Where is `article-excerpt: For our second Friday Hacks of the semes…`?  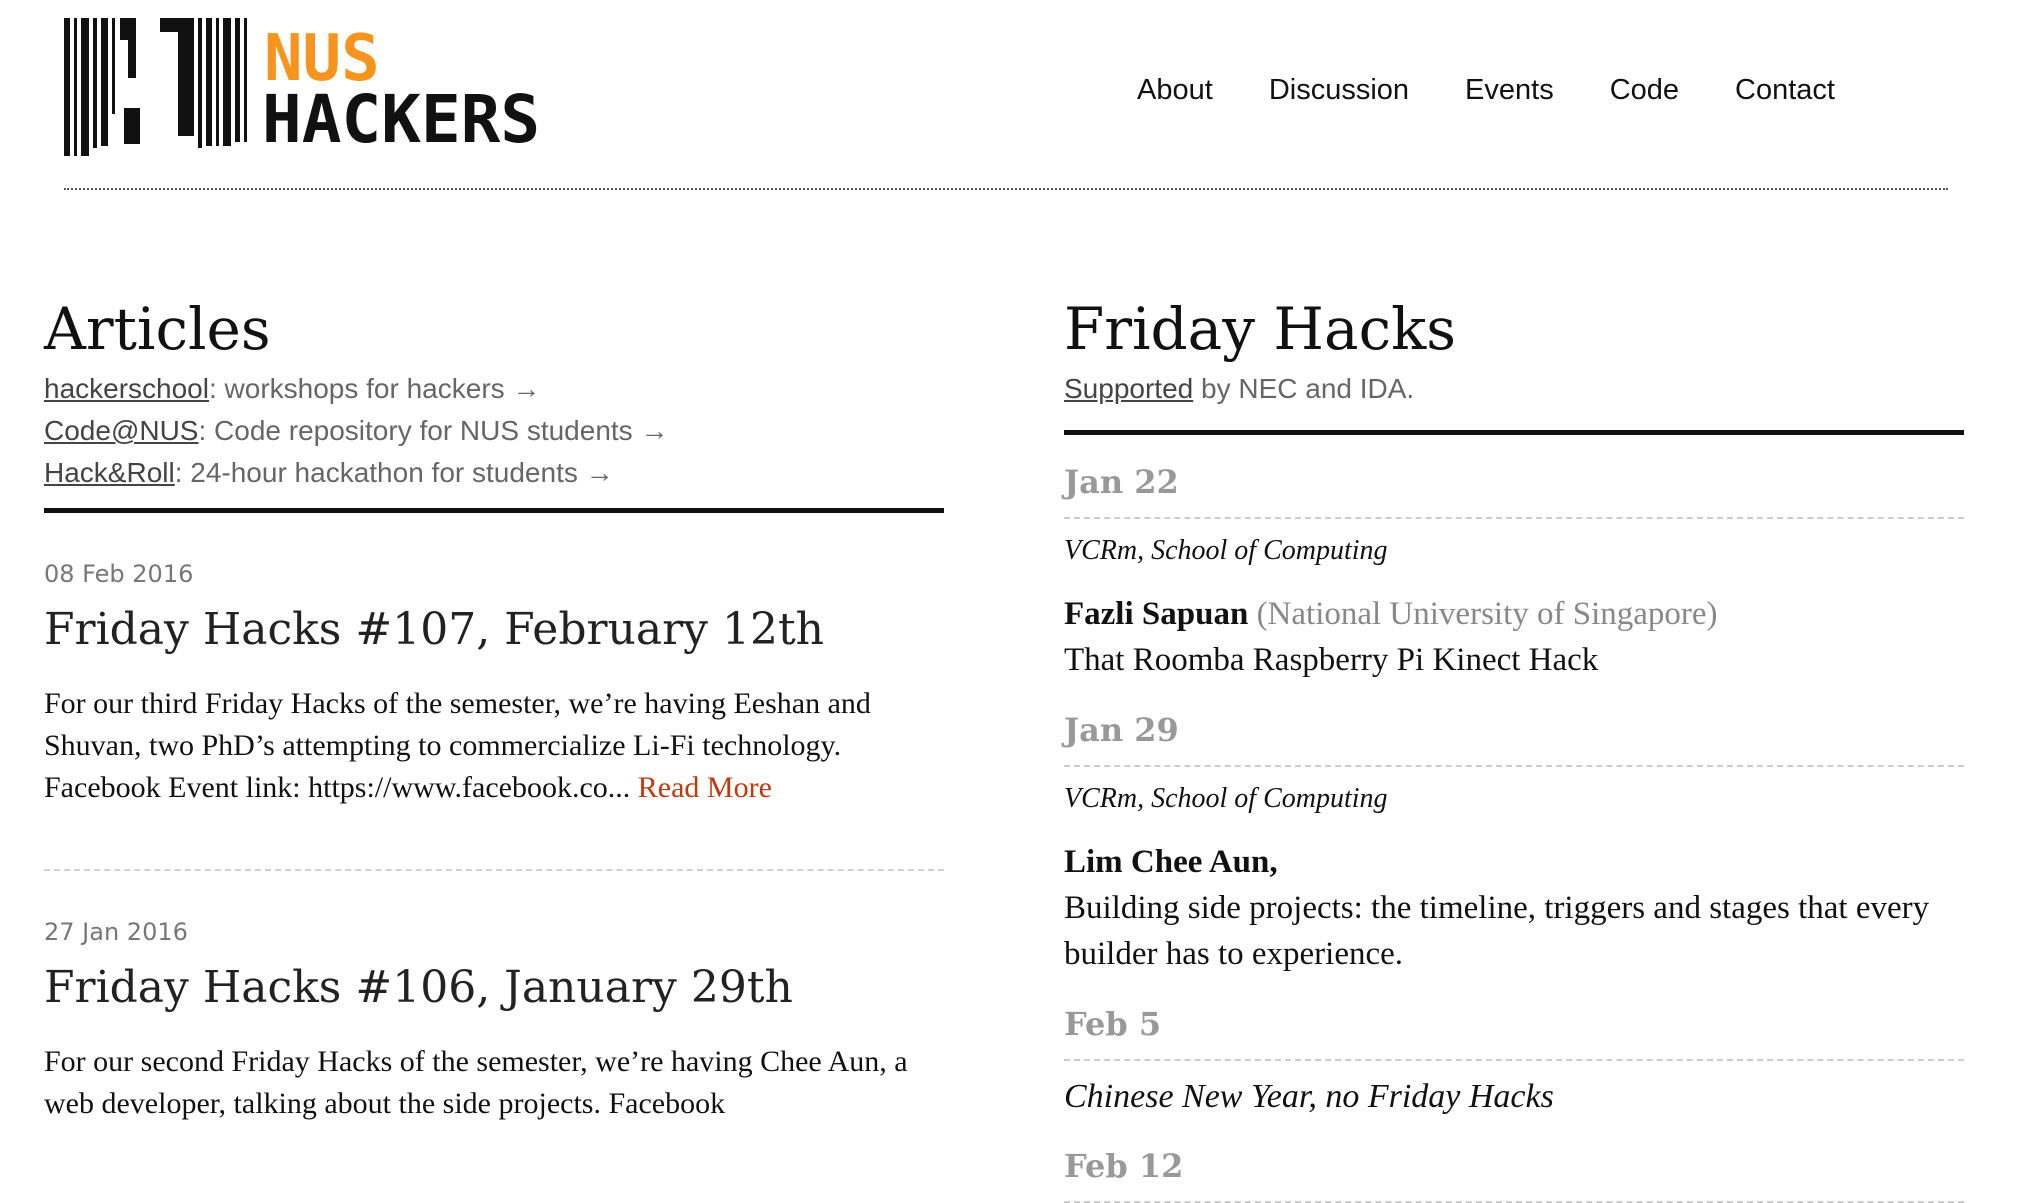
article-excerpt: For our second Friday Hacks of the semes… is located at coordinates (476, 1082).